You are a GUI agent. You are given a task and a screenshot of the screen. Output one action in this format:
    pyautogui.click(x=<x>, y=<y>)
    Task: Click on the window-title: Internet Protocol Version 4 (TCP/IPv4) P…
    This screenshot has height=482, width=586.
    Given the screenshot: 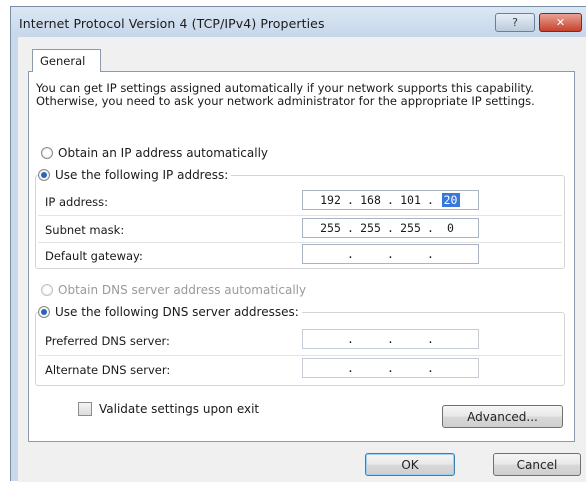 What is the action you would take?
    pyautogui.click(x=172, y=23)
    